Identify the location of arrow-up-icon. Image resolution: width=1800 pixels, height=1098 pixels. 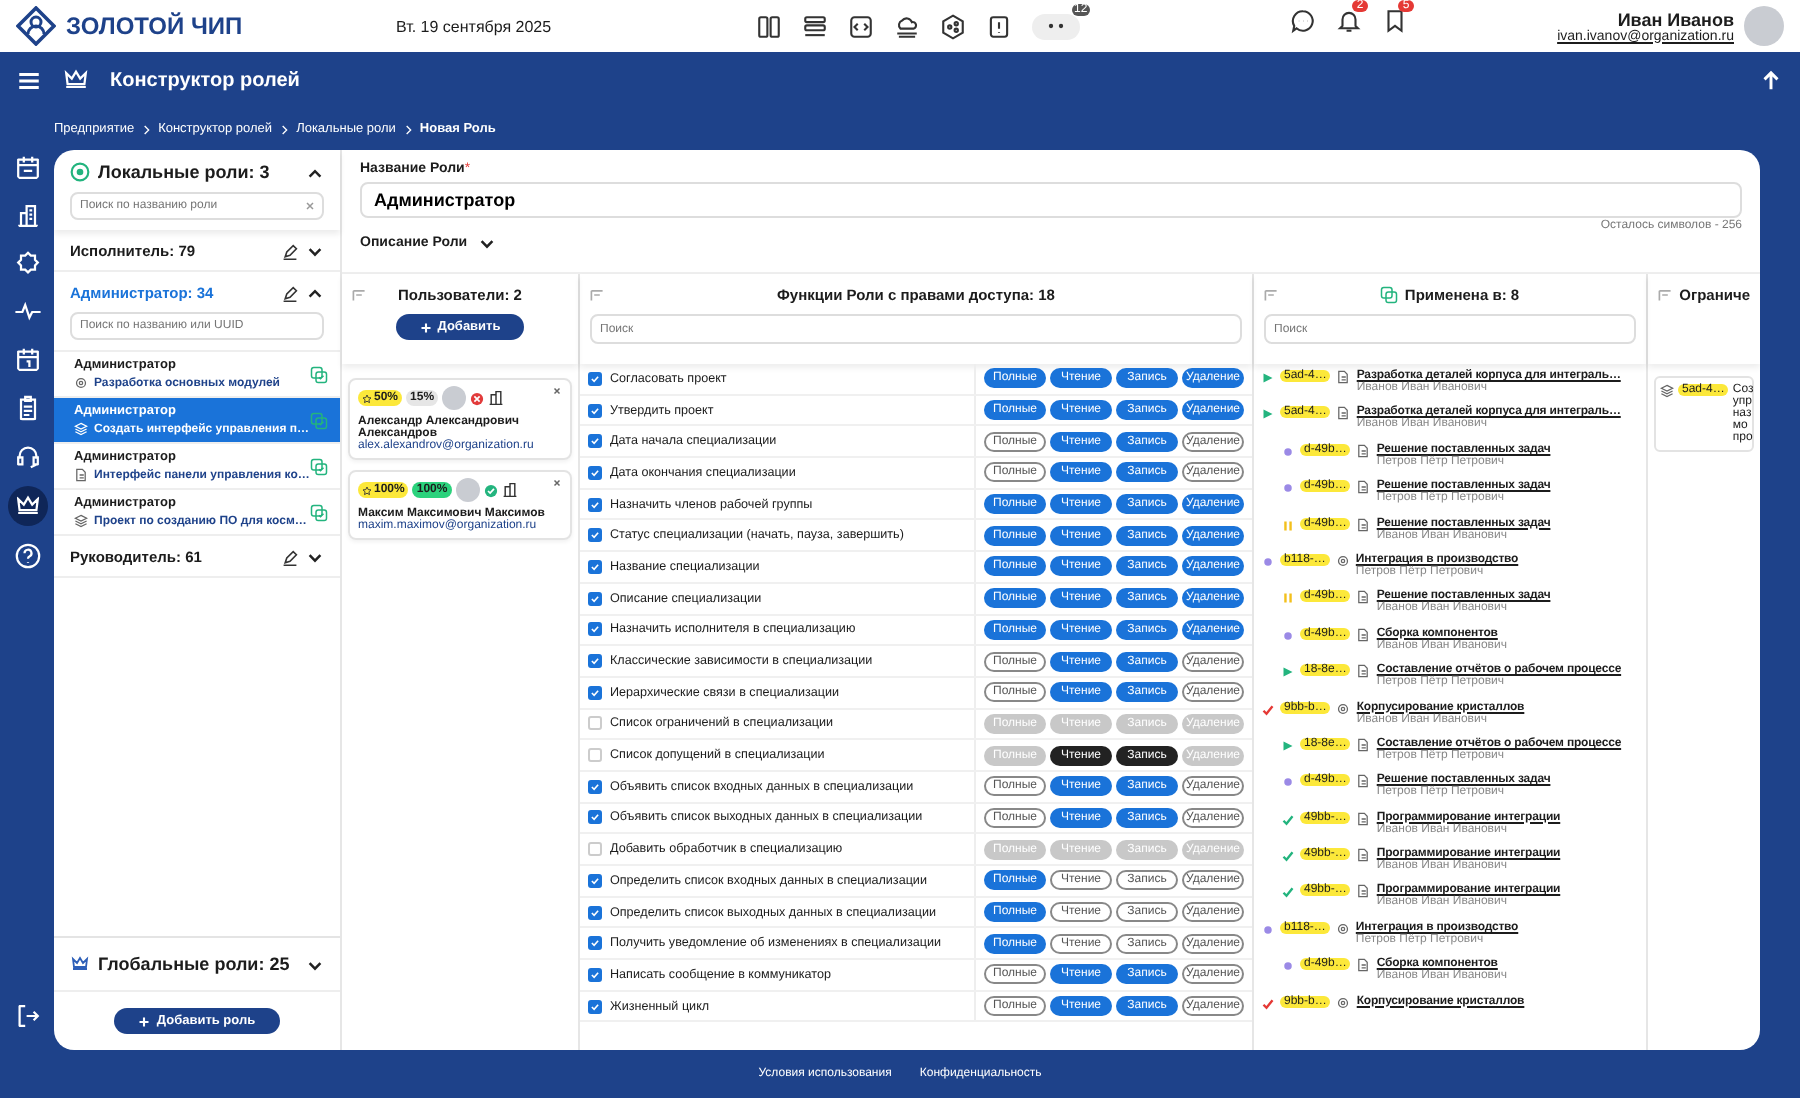
(1771, 80).